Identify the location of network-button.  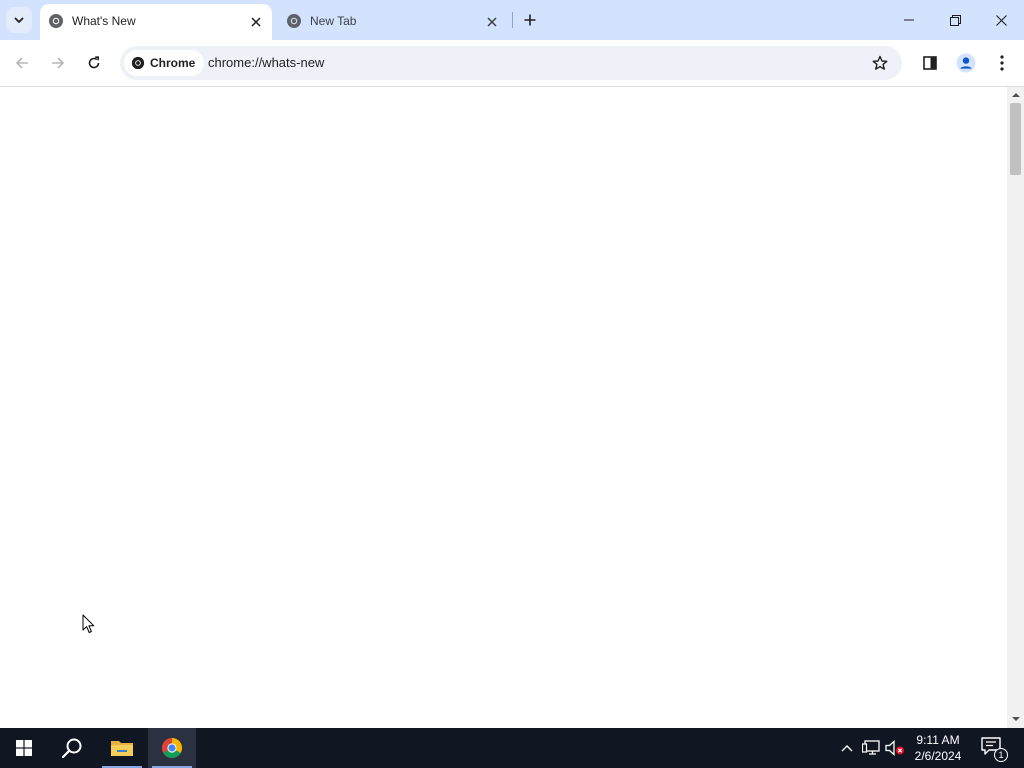
(871, 748).